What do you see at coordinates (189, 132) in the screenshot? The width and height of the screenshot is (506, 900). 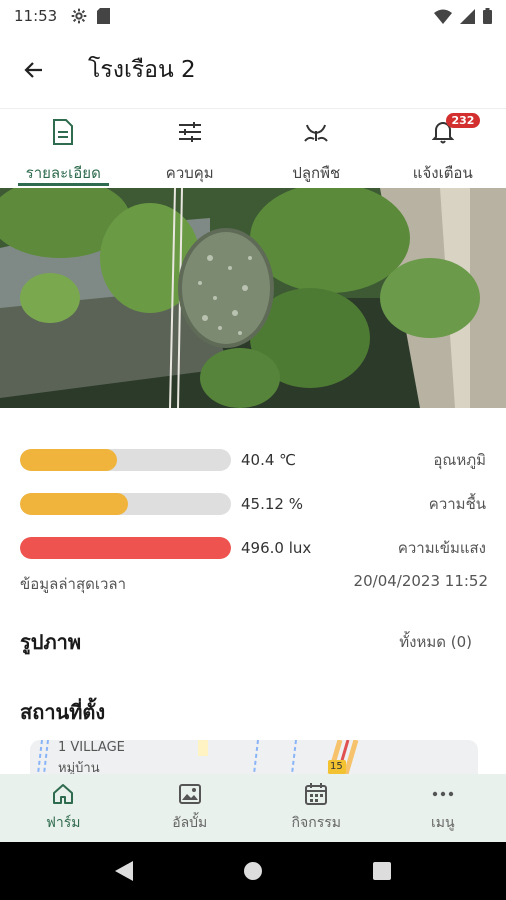 I see `sliders-icon` at bounding box center [189, 132].